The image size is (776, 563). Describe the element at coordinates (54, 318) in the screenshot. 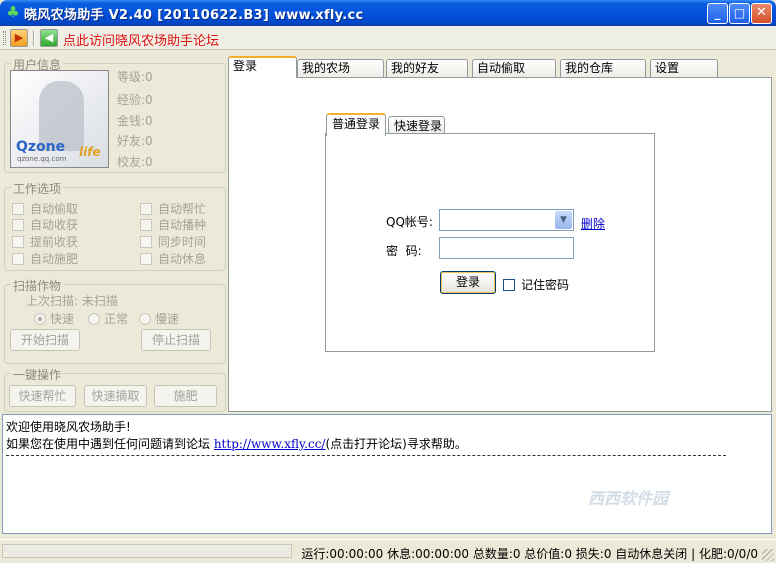

I see `radio-fast: 快速` at that location.